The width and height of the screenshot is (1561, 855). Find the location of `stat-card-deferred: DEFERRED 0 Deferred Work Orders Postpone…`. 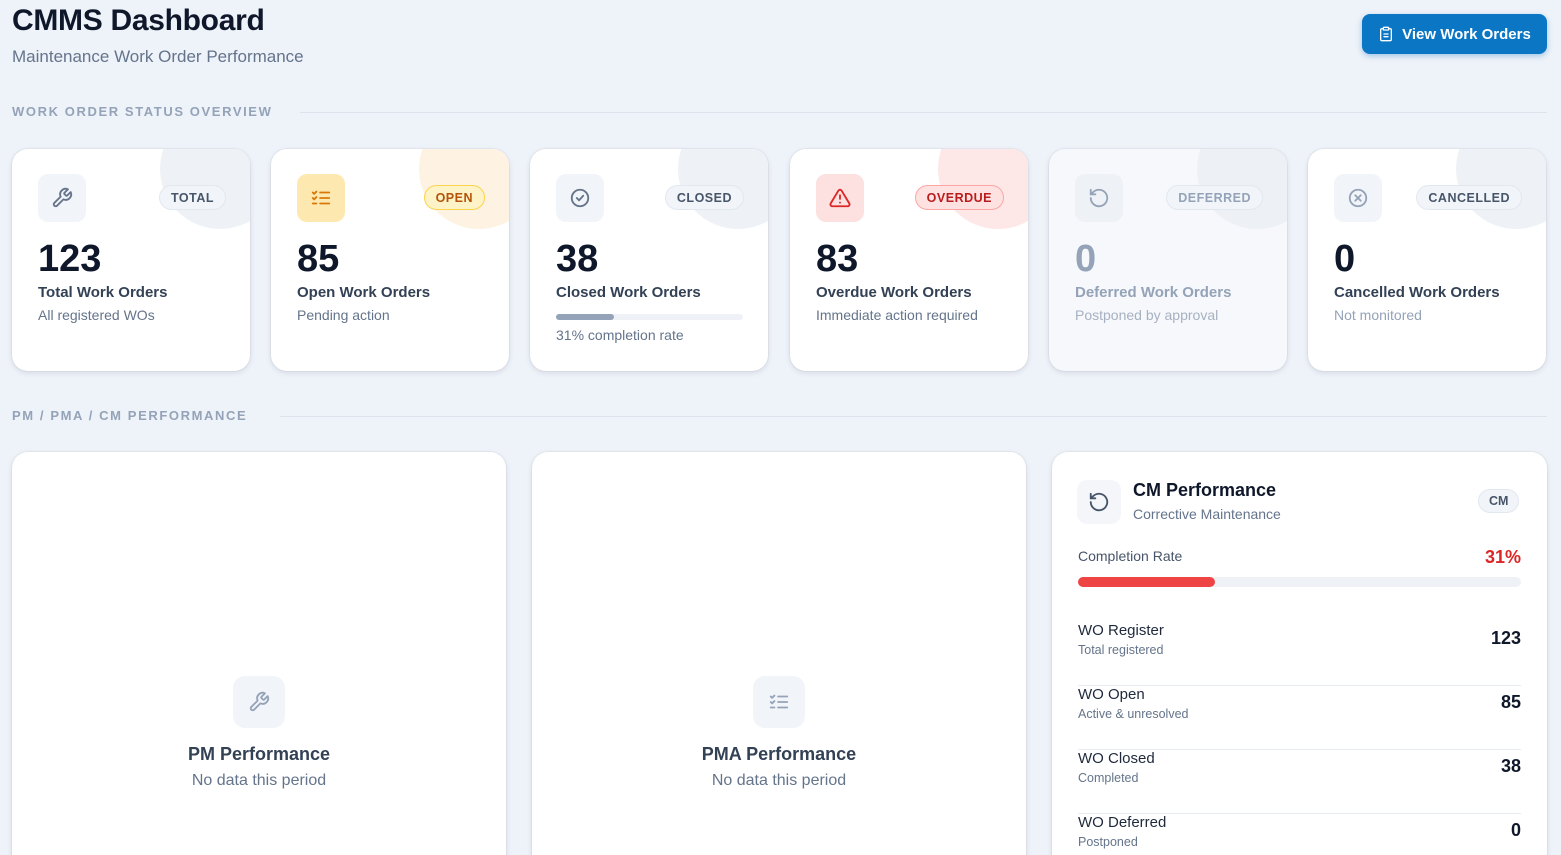

stat-card-deferred: DEFERRED 0 Deferred Work Orders Postpone… is located at coordinates (1168, 260).